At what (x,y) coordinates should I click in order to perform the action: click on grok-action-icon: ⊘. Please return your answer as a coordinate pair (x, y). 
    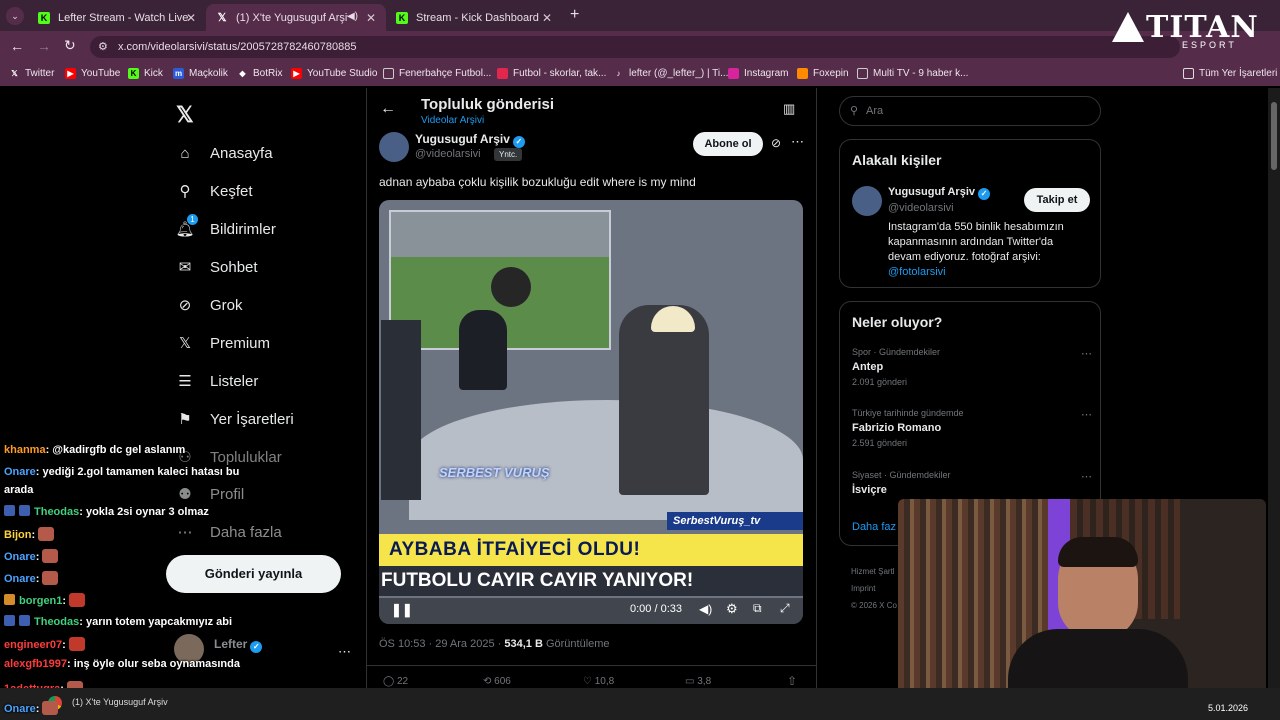
    Looking at the image, I should click on (776, 143).